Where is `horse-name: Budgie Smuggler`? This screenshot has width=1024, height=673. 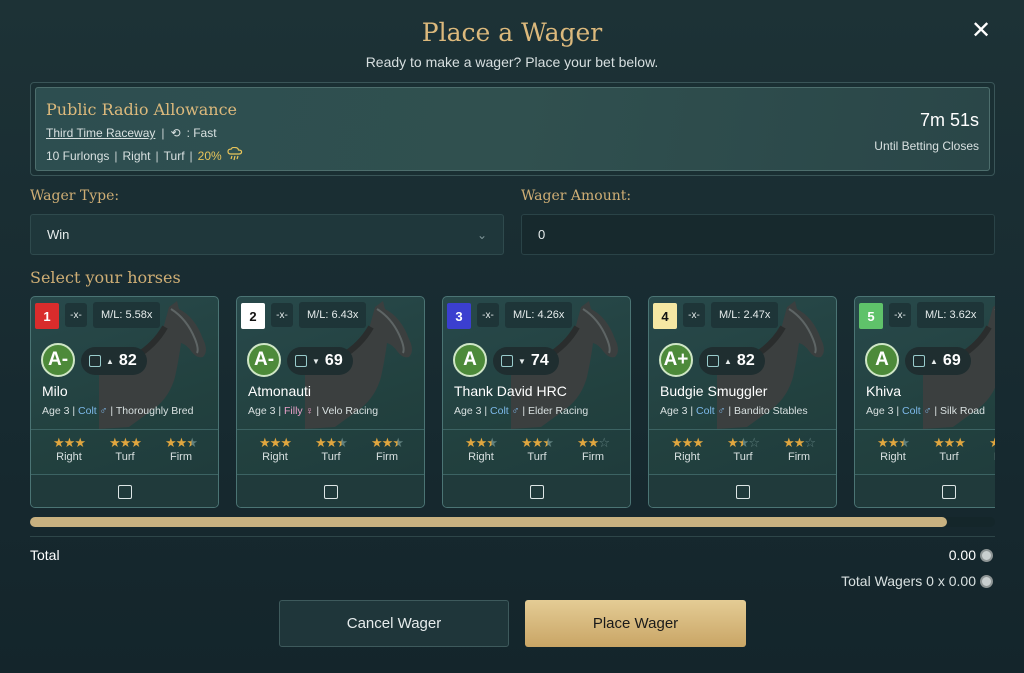
horse-name: Budgie Smuggler is located at coordinates (714, 391).